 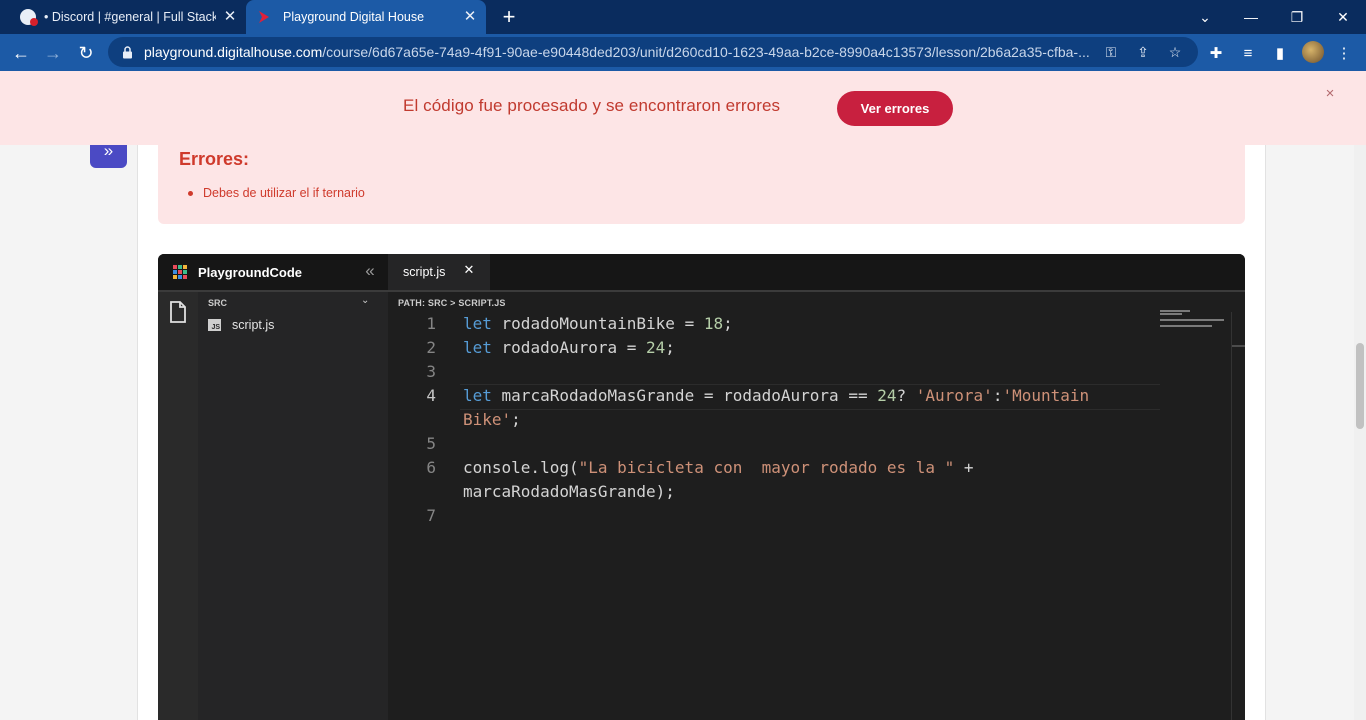 I want to click on line-number: 3, so click(x=431, y=371).